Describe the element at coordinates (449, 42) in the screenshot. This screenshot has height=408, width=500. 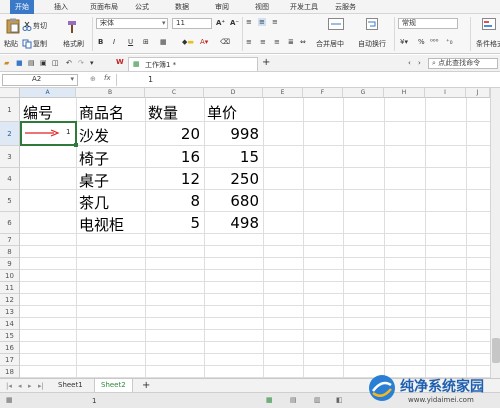
I see `decimal-icon: ⁺₀` at that location.